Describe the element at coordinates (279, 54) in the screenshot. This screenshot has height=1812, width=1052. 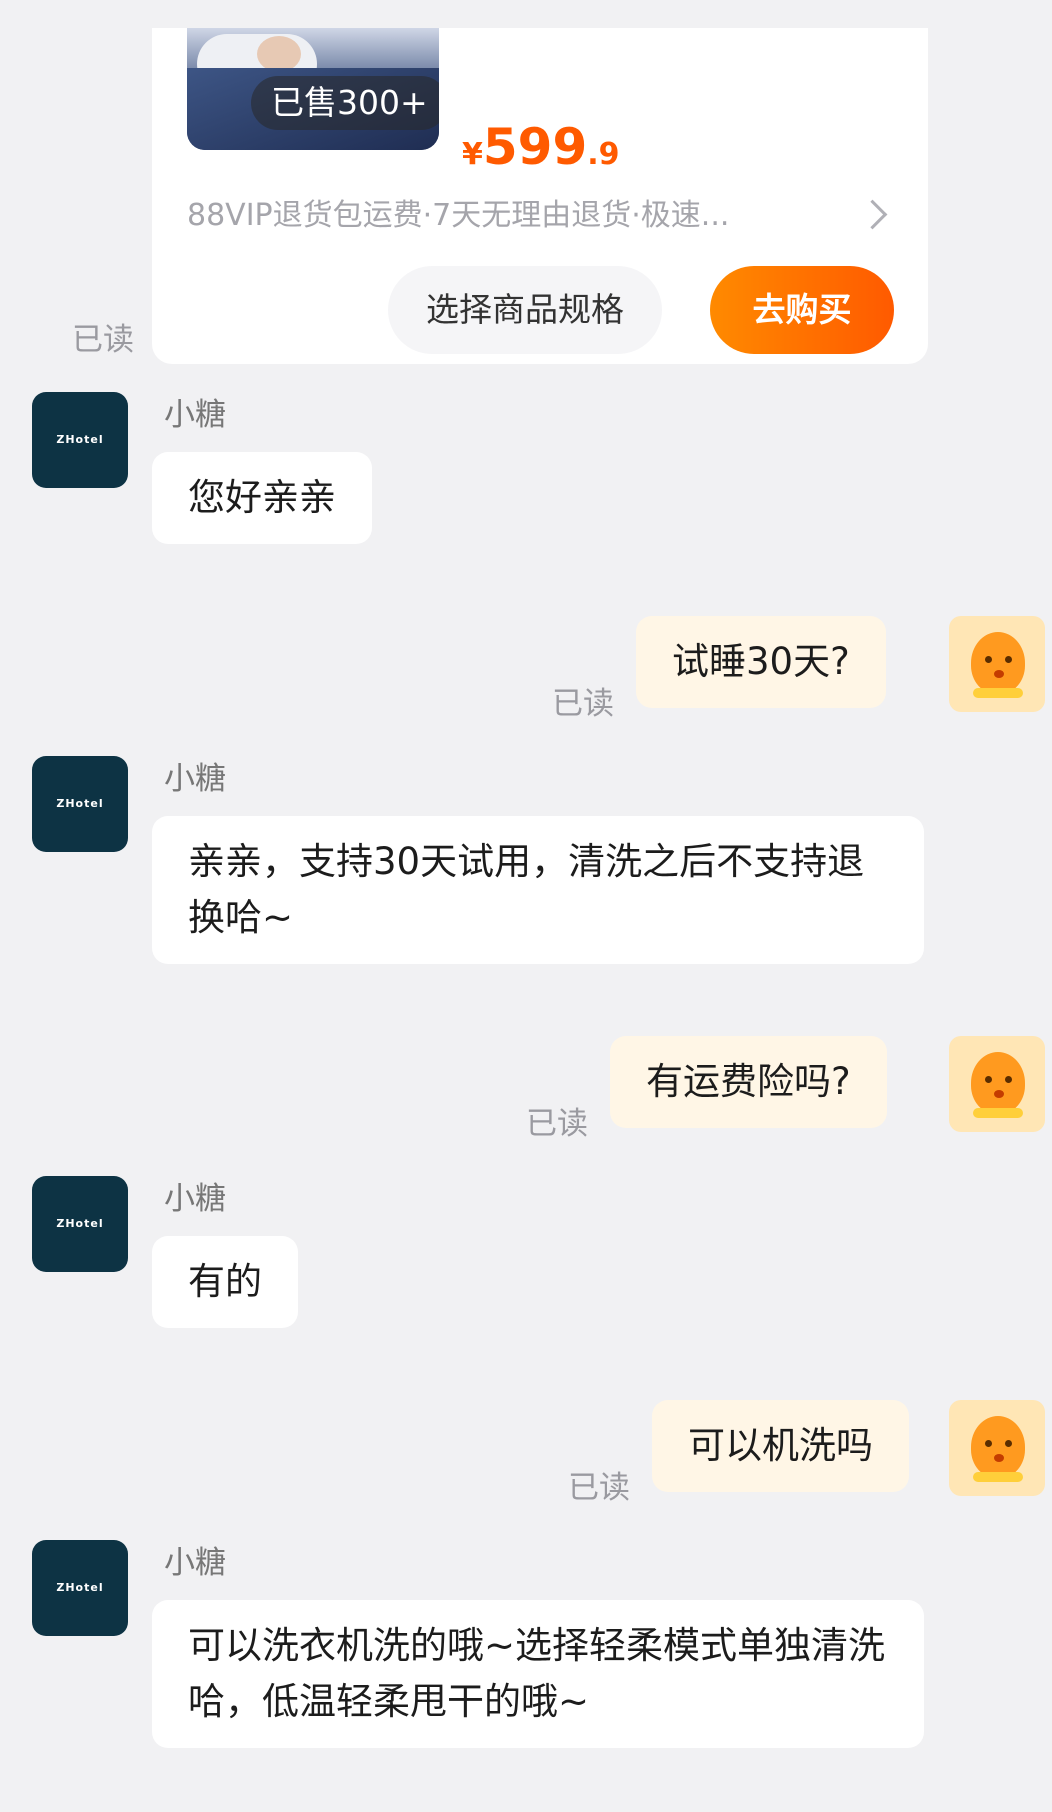
I see `thumb-person` at that location.